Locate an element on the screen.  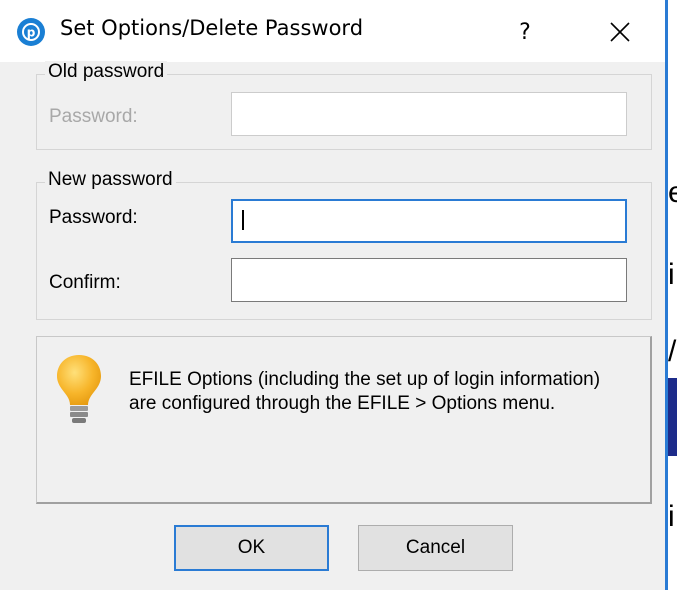
background-text: e is located at coordinates (672, 193).